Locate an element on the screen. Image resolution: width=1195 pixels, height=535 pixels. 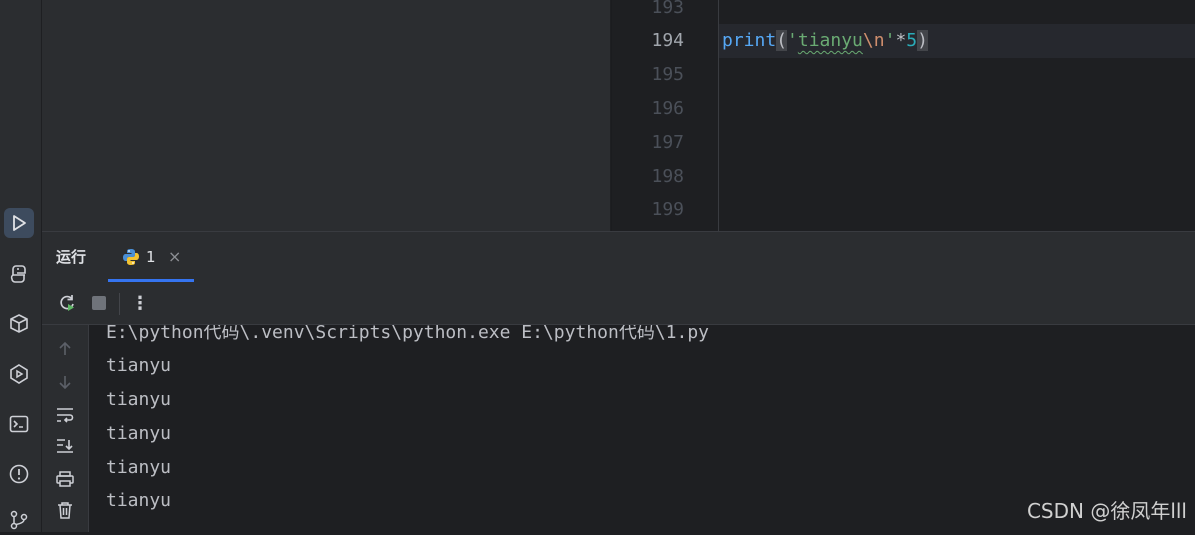
toolbar-divider is located at coordinates (119, 304).